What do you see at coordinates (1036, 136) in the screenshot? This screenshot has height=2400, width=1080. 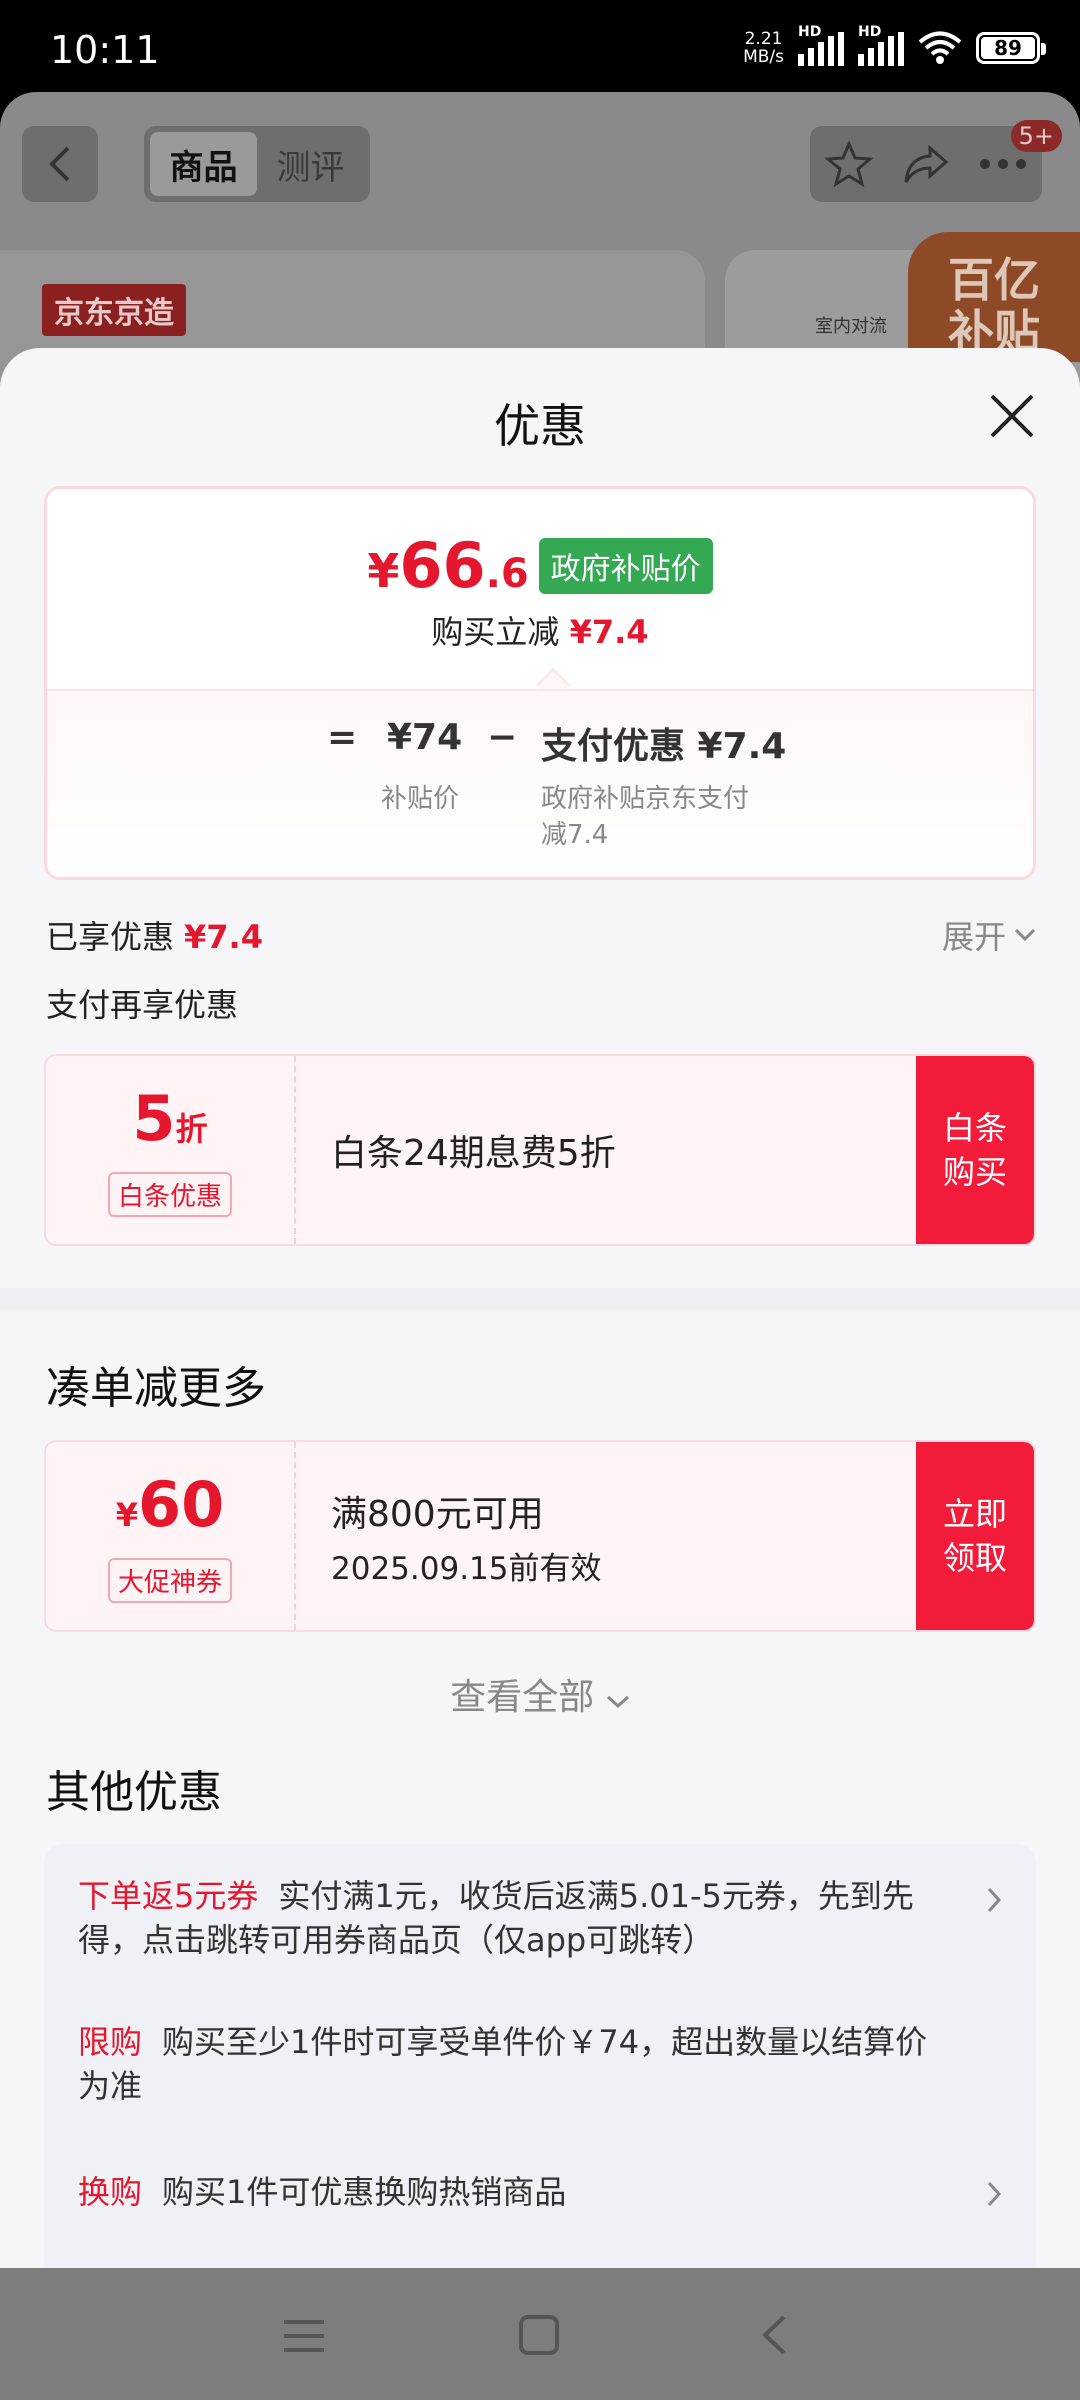 I see `message-badge: 5+` at bounding box center [1036, 136].